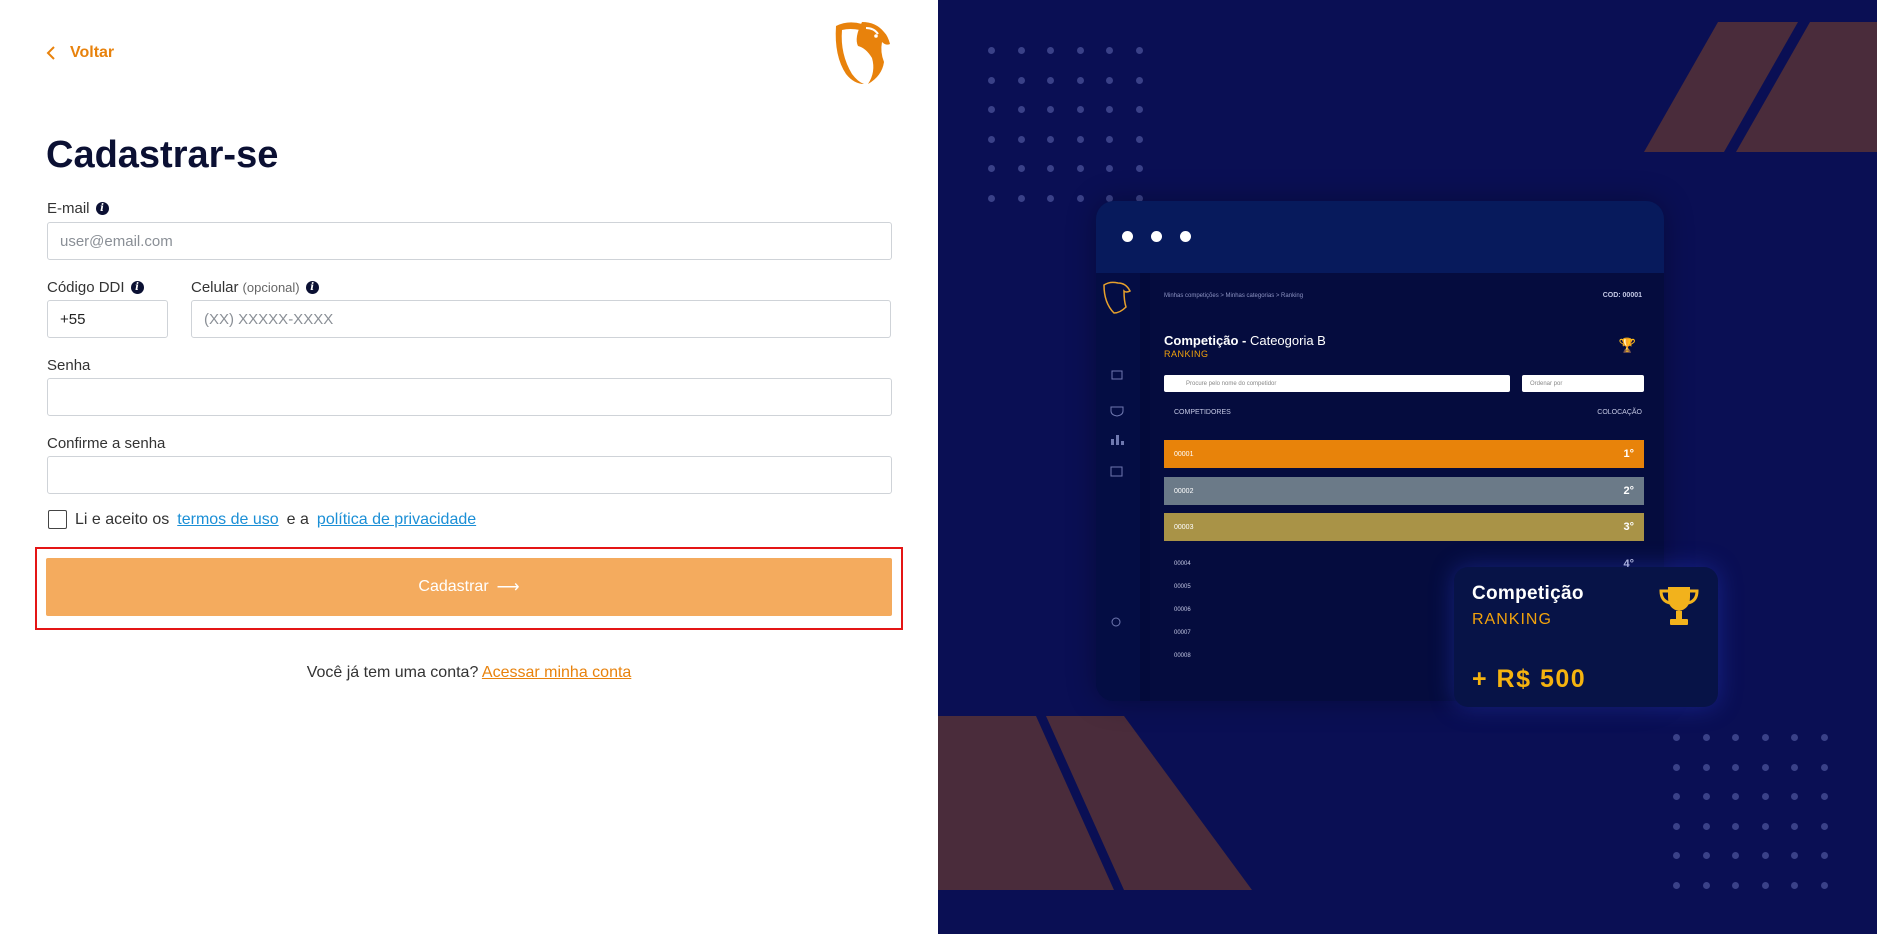 This screenshot has height=934, width=1877. I want to click on password-label: Senha, so click(69, 365).